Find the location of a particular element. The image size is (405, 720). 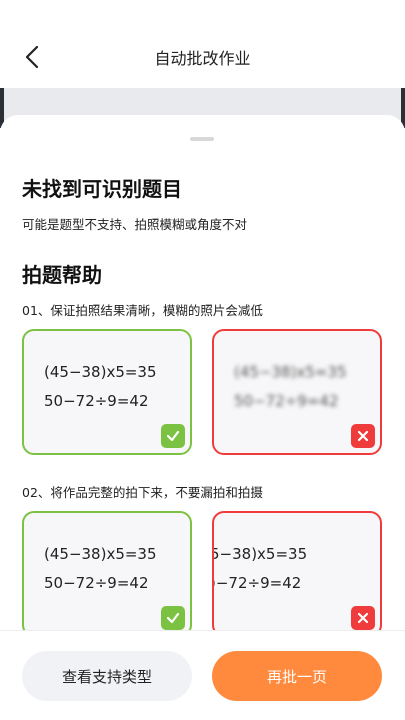

sheet-subtitle: 可能是题型不支持、拍照模糊或角度不对 is located at coordinates (135, 224).